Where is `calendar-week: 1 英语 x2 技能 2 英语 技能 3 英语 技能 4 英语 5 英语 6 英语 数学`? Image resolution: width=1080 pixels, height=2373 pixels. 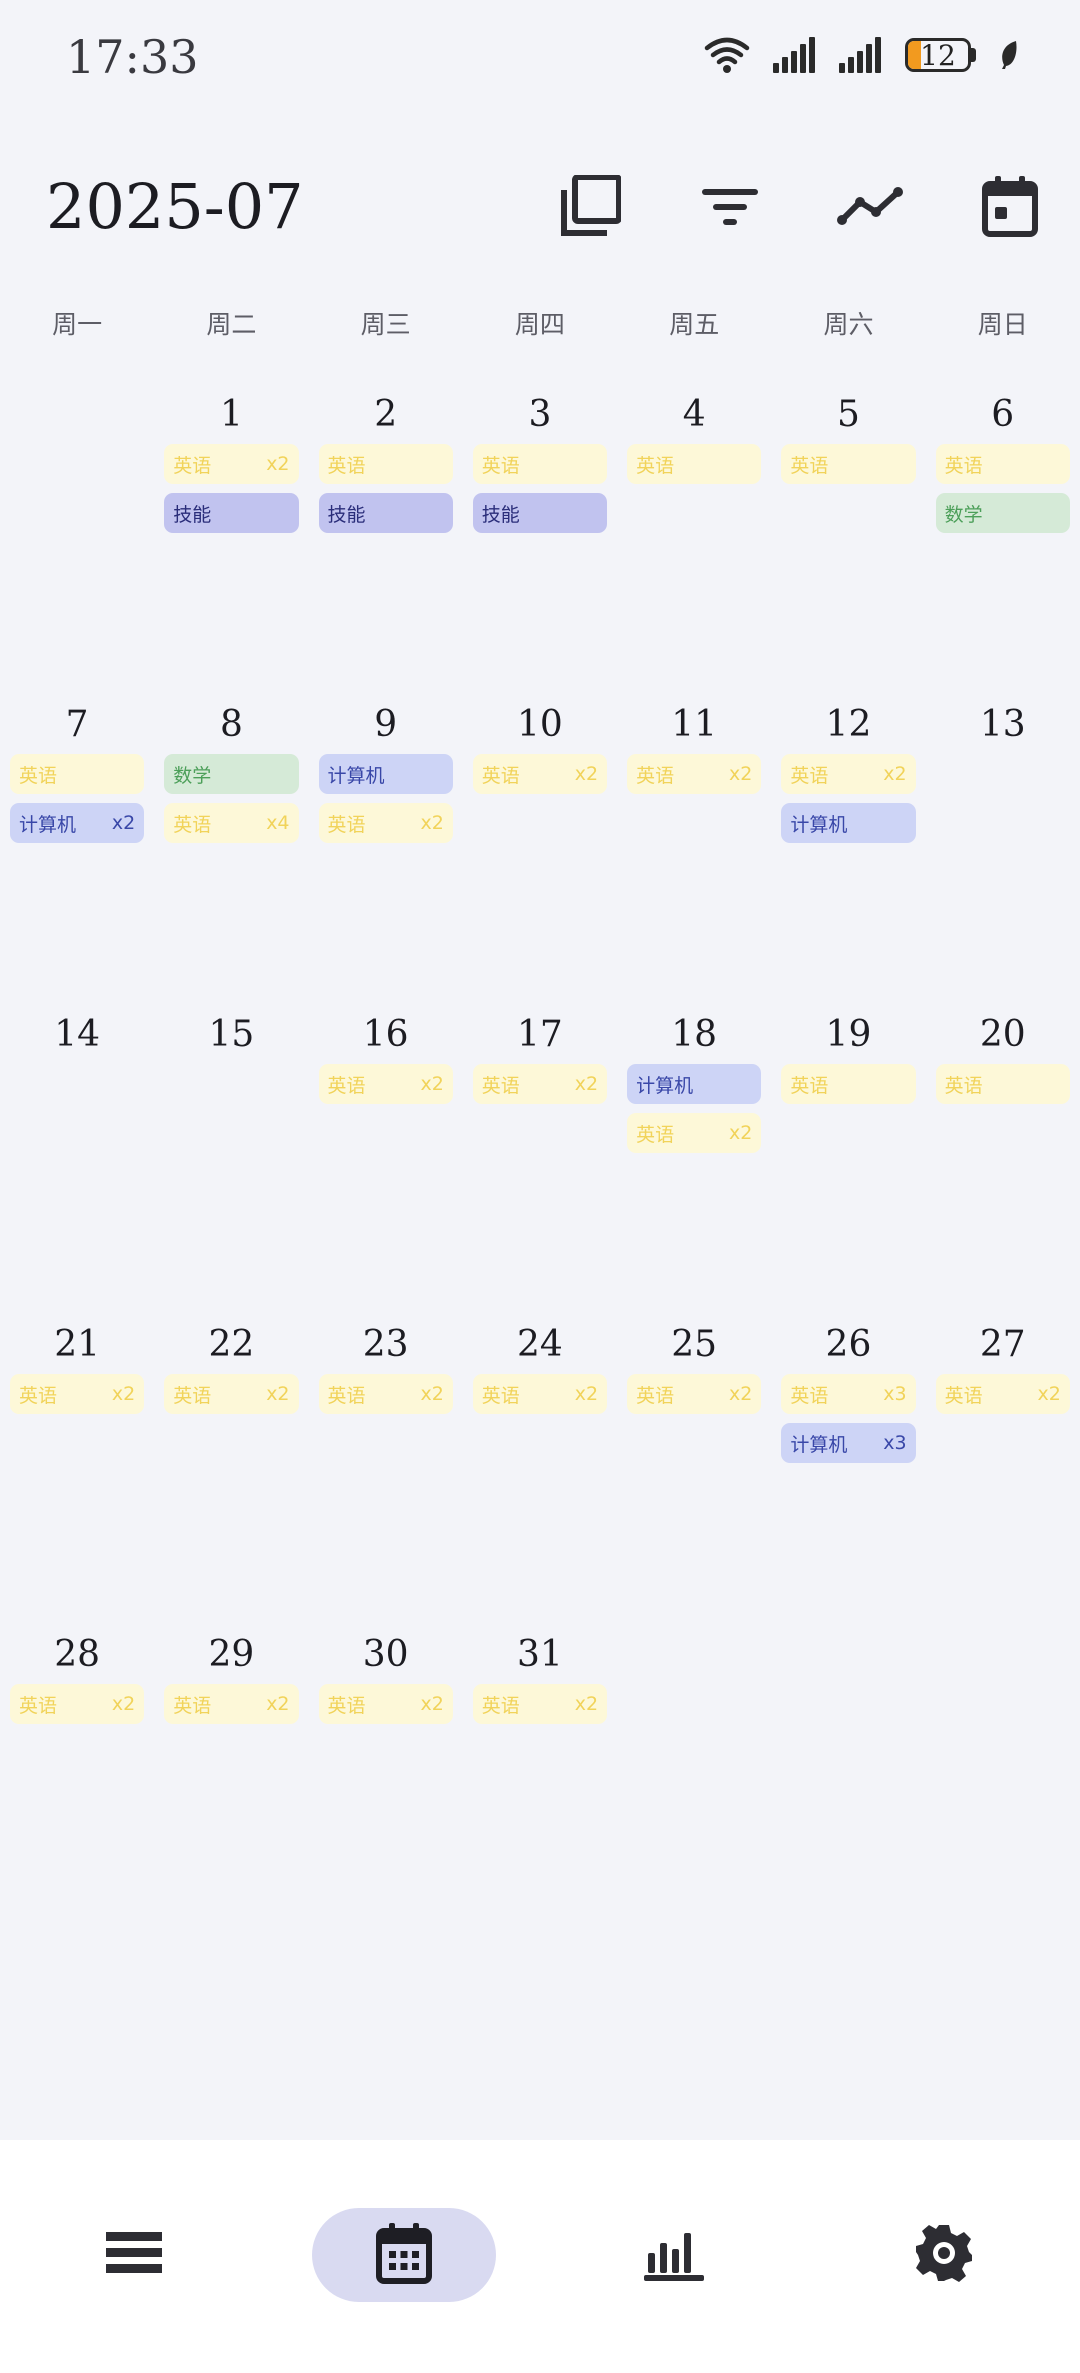 calendar-week: 1 英语 x2 技能 2 英语 技能 3 英语 技能 4 英语 5 英语 6 英语 数学 is located at coordinates (540, 545).